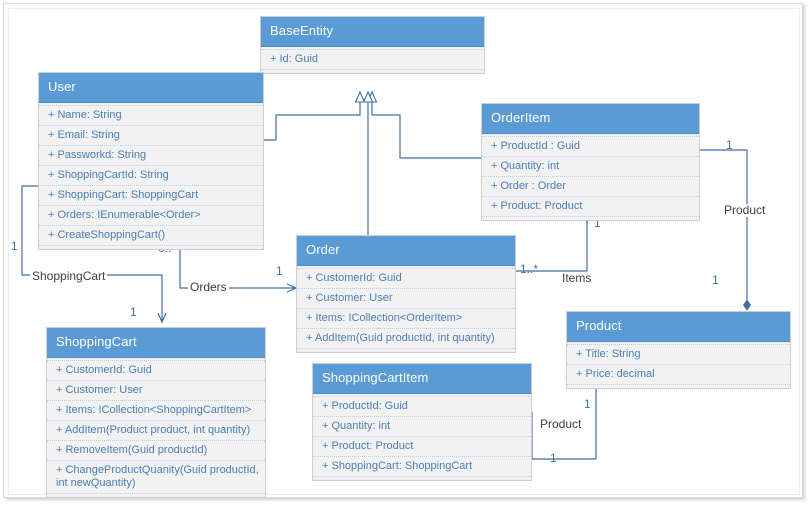  Describe the element at coordinates (151, 236) in the screenshot. I see `member-row: + CreateShoppingCart()` at that location.